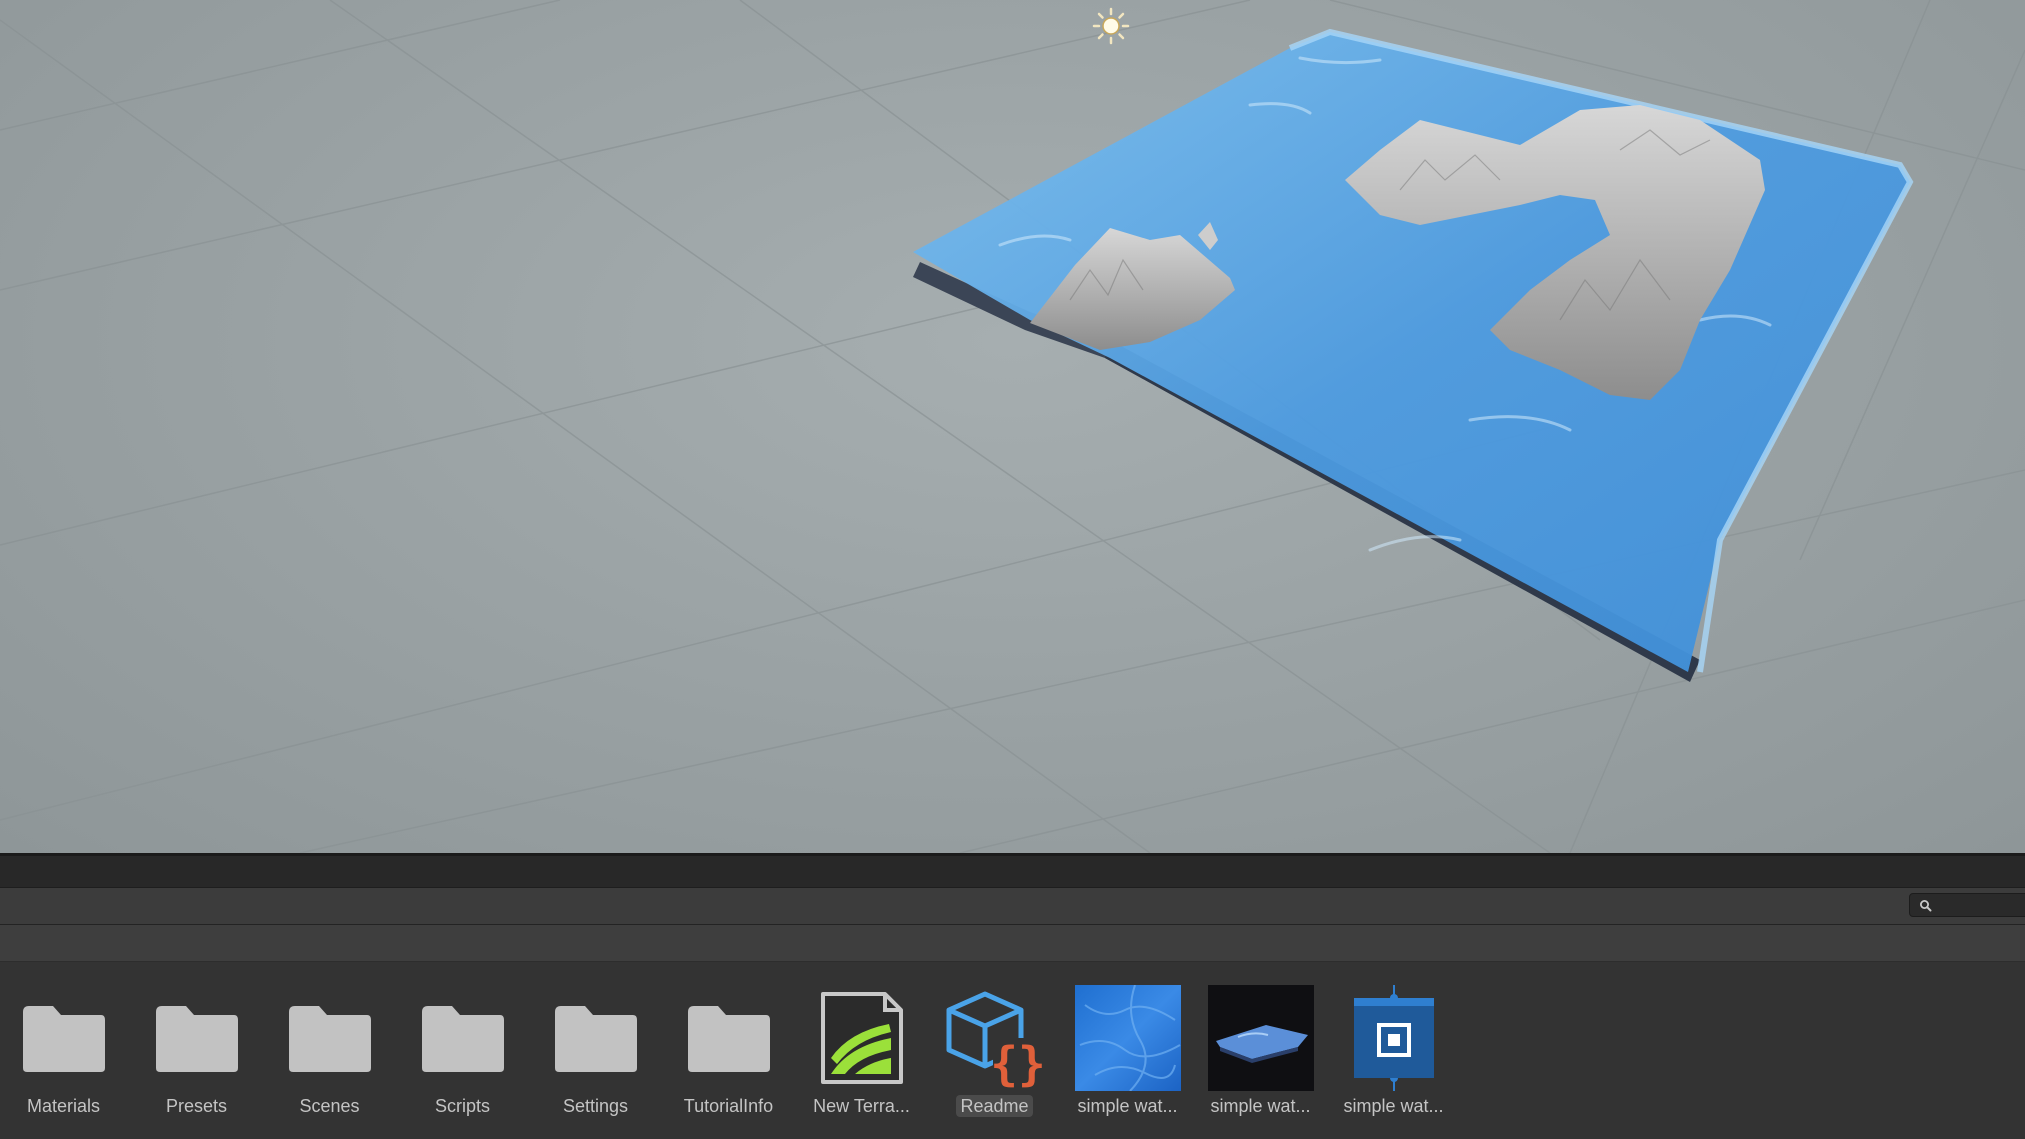 Image resolution: width=2025 pixels, height=1139 pixels. I want to click on asset-label: Materials, so click(63, 1106).